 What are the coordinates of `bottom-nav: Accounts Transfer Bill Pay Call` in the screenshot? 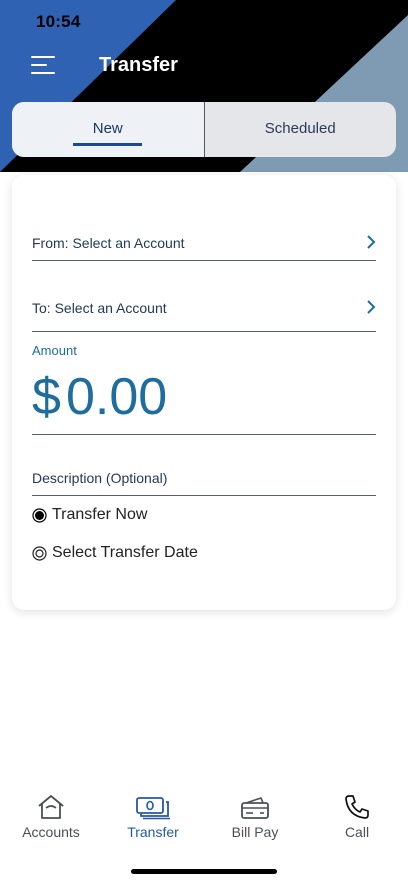 It's located at (204, 820).